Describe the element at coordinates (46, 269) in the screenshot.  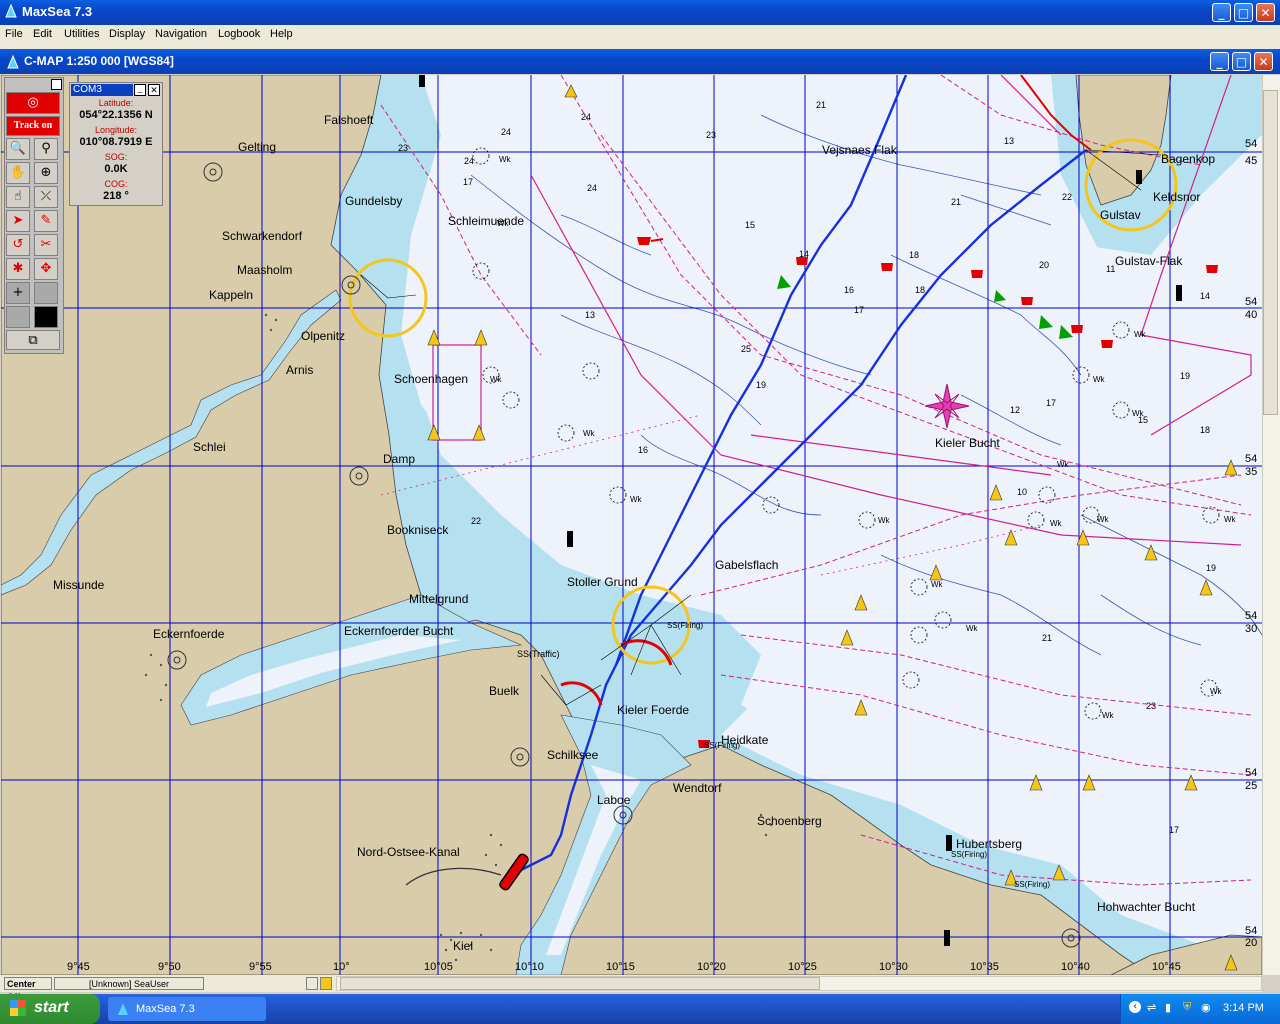
I see `move-icon: ✥` at that location.